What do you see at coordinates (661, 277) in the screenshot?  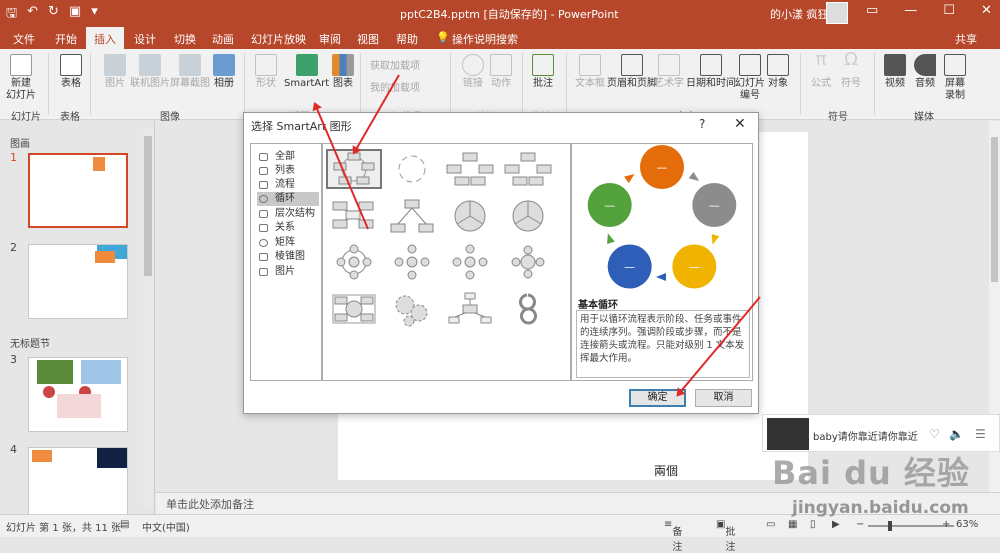 I see `preview-cycle-arrow` at bounding box center [661, 277].